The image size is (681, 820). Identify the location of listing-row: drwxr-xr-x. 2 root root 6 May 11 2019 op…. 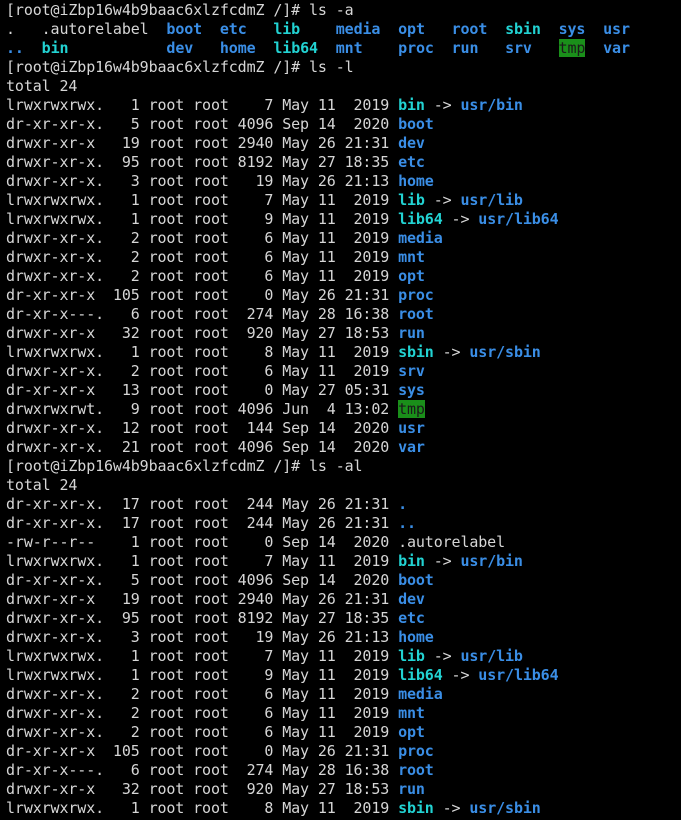
(343, 732).